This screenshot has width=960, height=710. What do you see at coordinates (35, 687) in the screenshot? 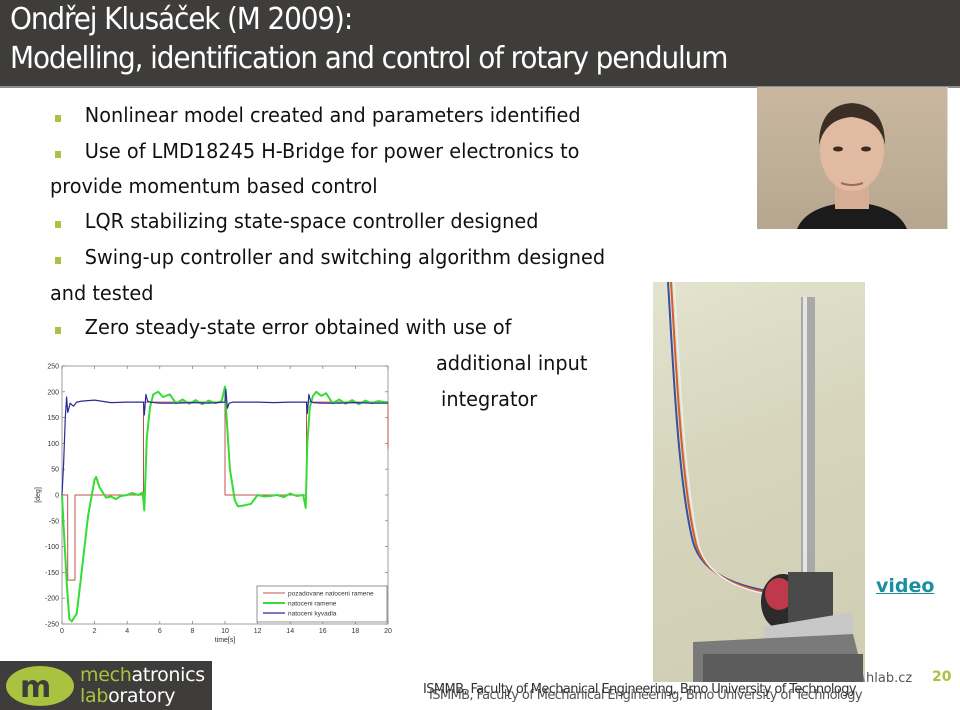
I see `svg-text: m` at bounding box center [35, 687].